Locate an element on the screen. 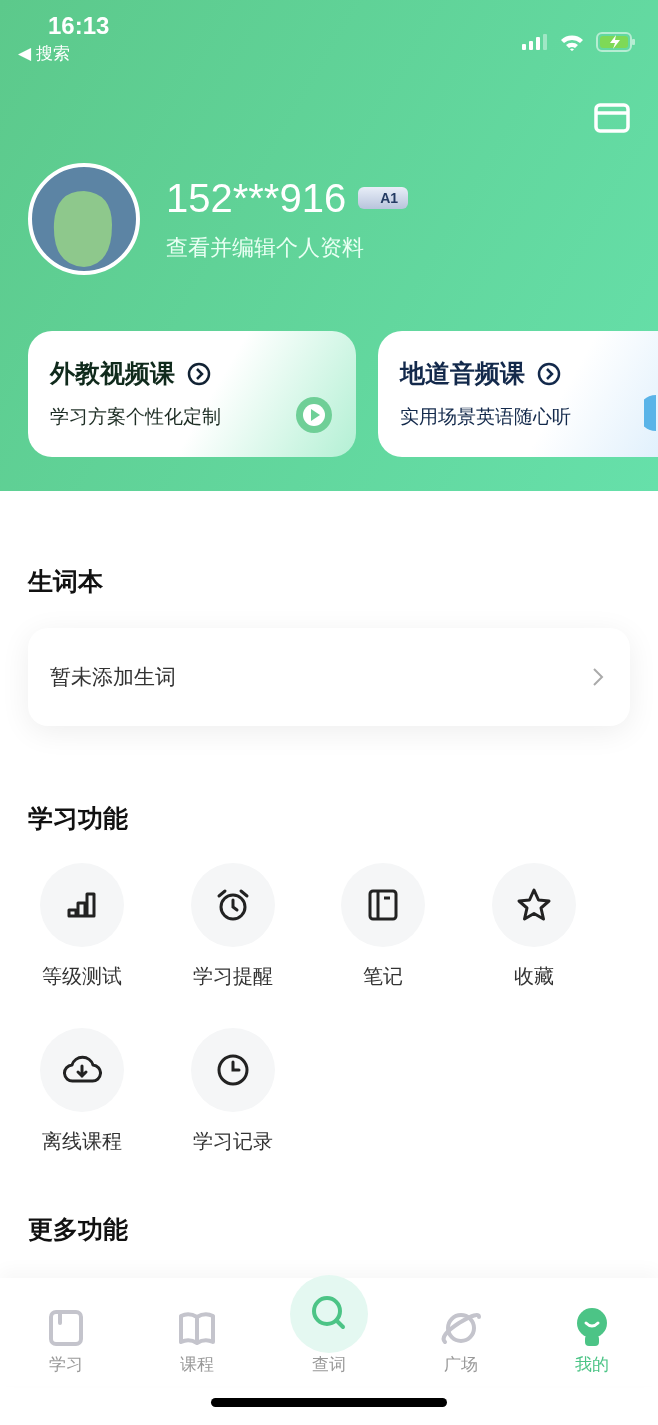 Image resolution: width=658 pixels, height=1425 pixels. level-badge: A1 is located at coordinates (383, 198).